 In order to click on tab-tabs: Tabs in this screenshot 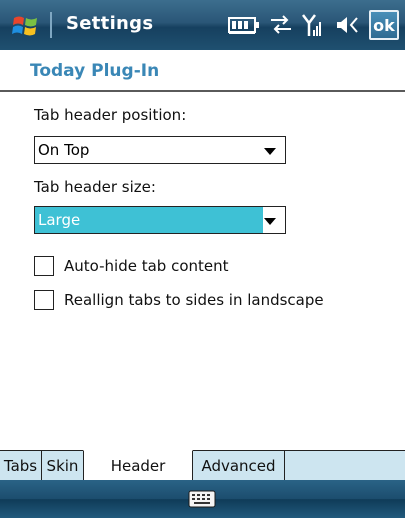, I will do `click(21, 465)`.